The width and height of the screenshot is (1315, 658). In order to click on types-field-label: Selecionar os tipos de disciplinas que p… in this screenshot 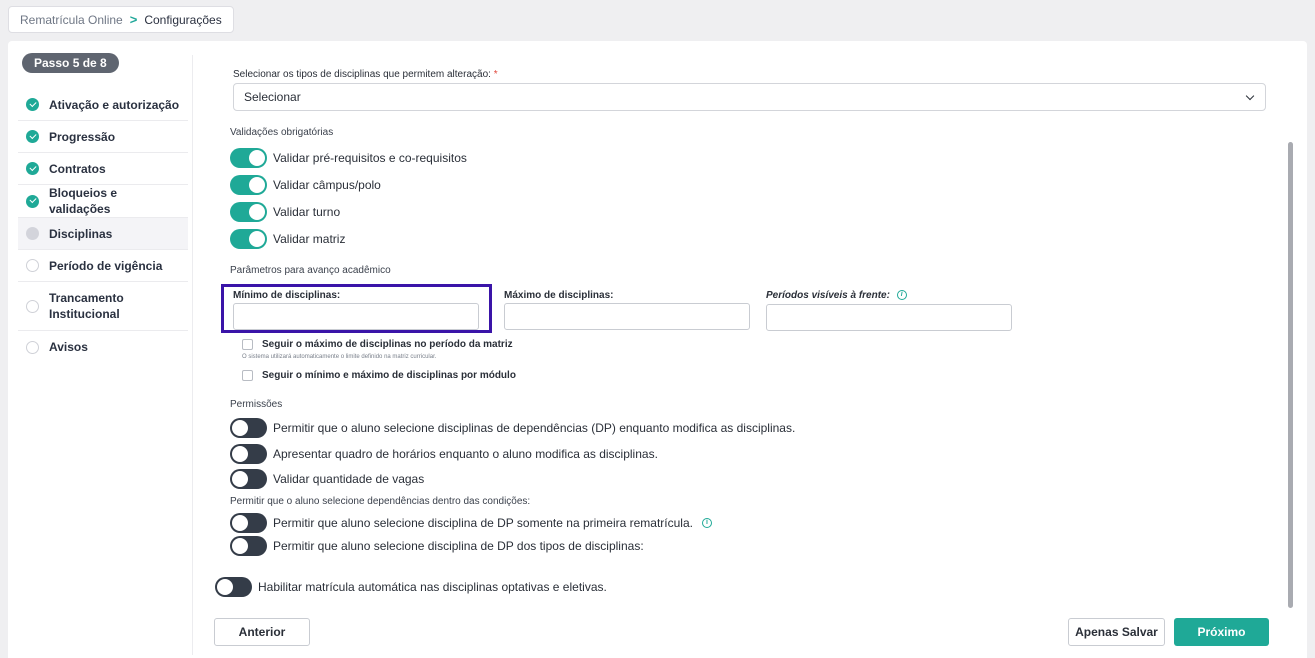, I will do `click(365, 74)`.